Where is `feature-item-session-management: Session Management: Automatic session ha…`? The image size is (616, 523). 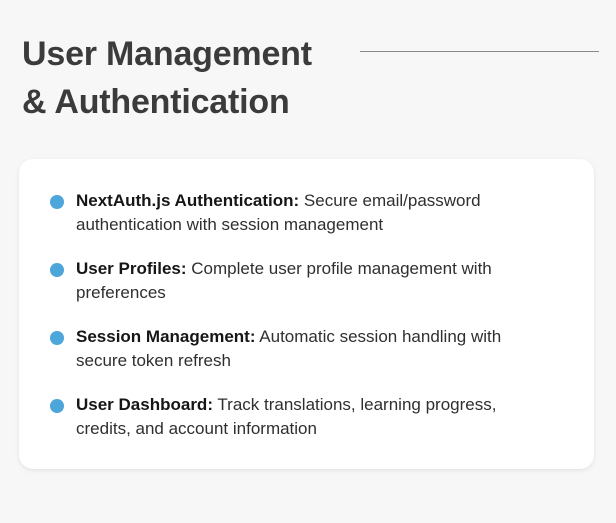 feature-item-session-management: Session Management: Automatic session ha… is located at coordinates (300, 349).